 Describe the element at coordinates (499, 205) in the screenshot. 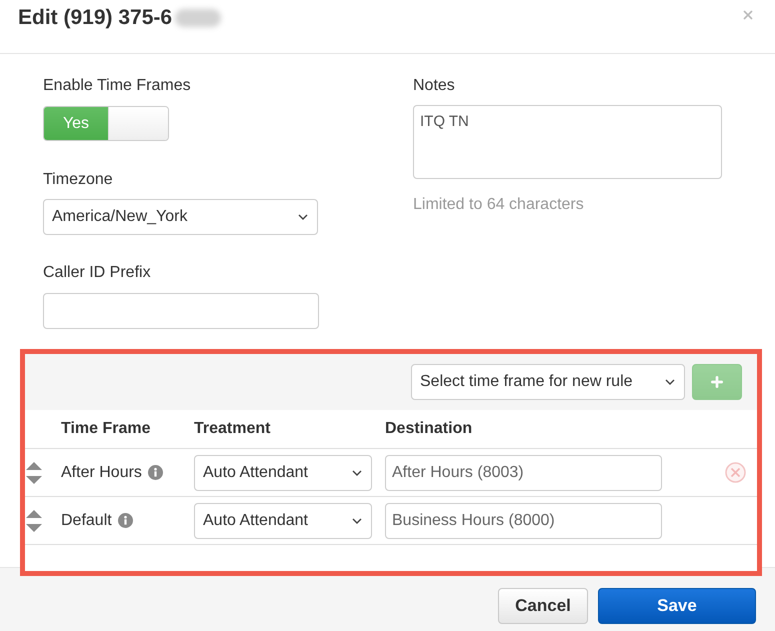

I see `help-text: Limited to 64 characters` at that location.